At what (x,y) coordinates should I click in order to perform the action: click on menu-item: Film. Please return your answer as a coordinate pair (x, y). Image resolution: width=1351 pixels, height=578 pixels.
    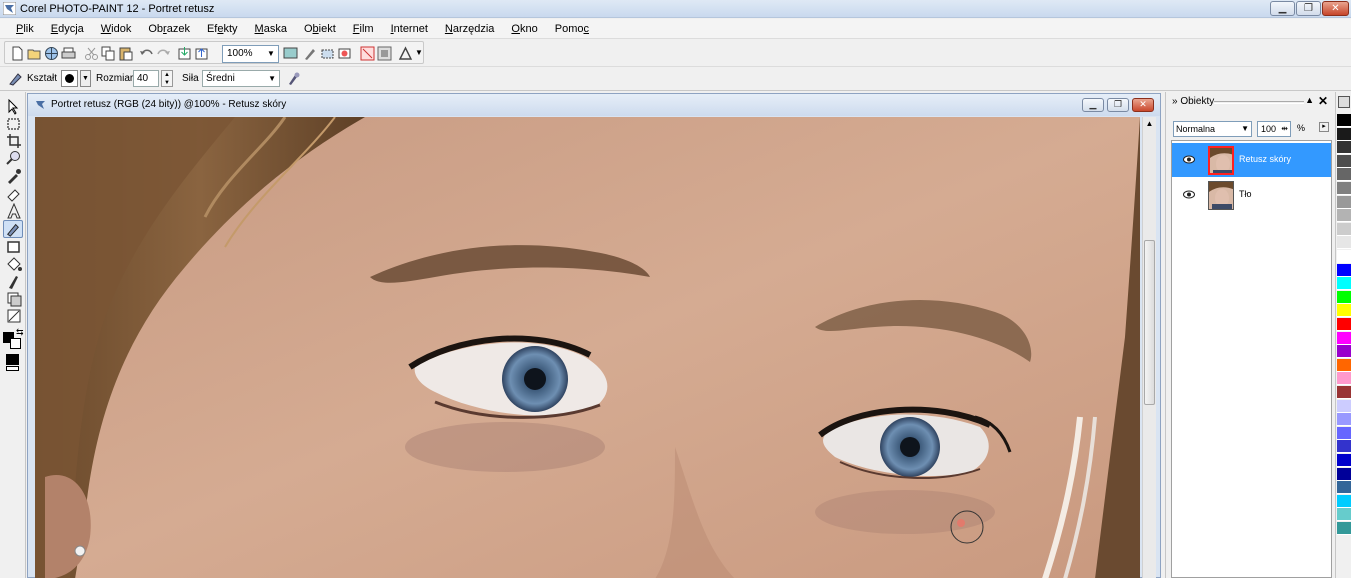
    Looking at the image, I should click on (363, 29).